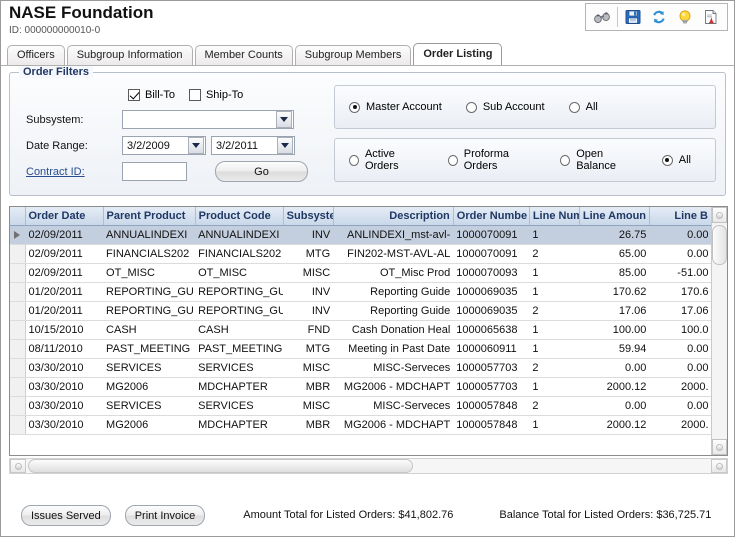 The width and height of the screenshot is (737, 539). What do you see at coordinates (491, 387) in the screenshot?
I see `cell-order_number: 1000057703` at bounding box center [491, 387].